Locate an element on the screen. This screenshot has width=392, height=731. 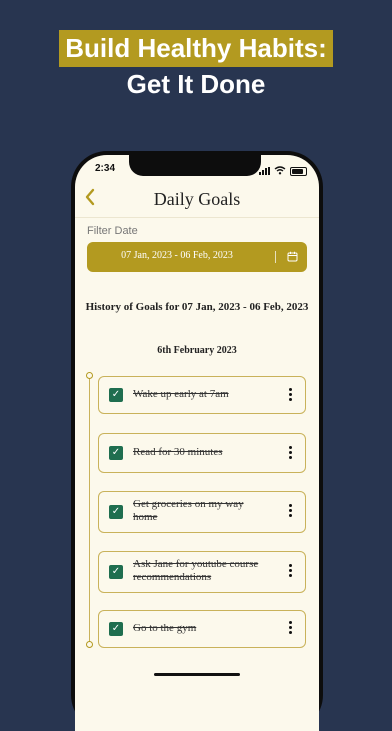
day-heading: 6th February 2023 is located at coordinates (197, 350).